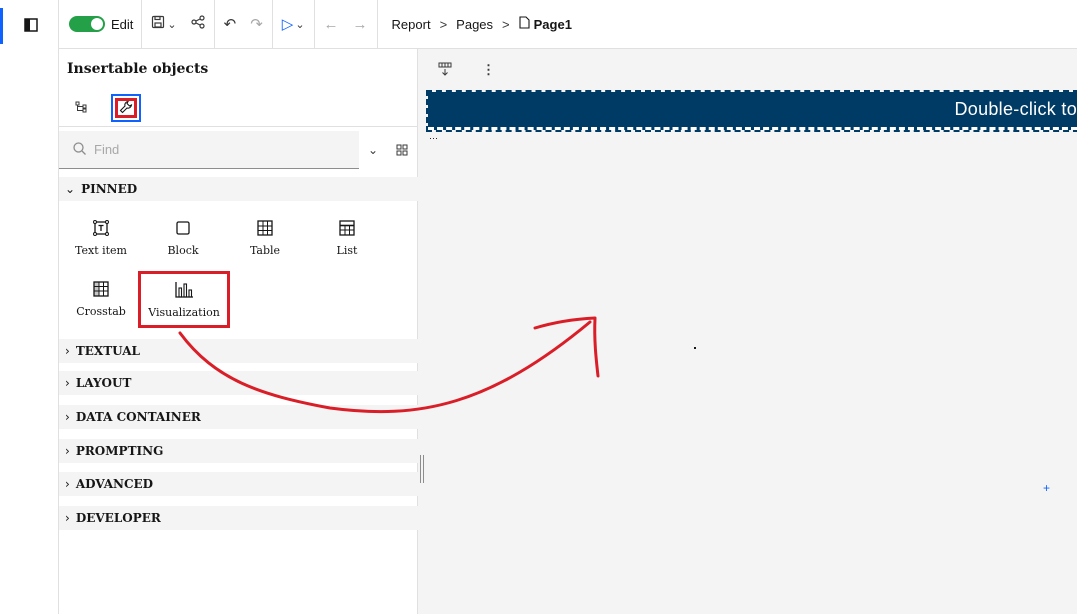 Image resolution: width=1077 pixels, height=614 pixels. I want to click on redo-button: ↷, so click(256, 24).